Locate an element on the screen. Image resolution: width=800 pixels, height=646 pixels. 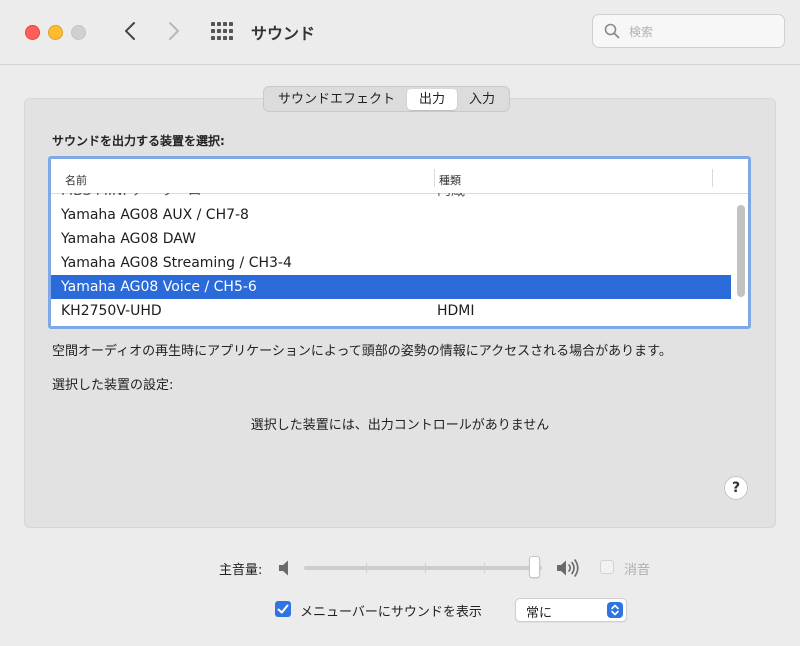
back-button is located at coordinates (130, 31).